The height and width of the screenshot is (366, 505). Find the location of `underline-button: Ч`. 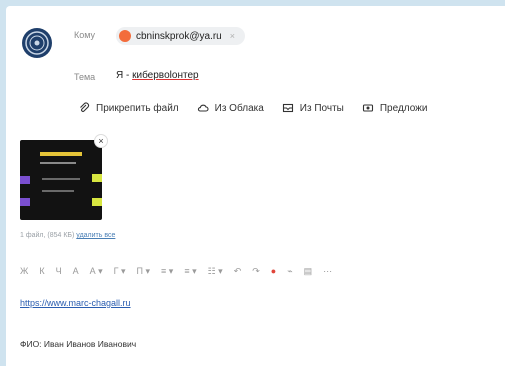

underline-button: Ч is located at coordinates (59, 271).